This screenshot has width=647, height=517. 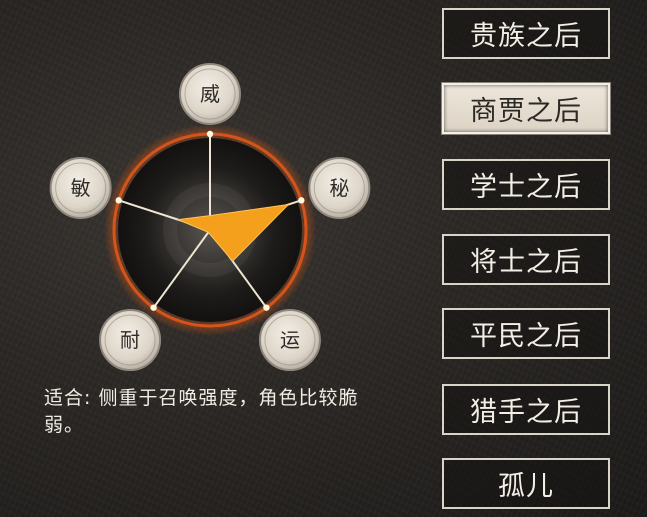 I want to click on origin-option-label: 贵族之后, so click(x=526, y=36).